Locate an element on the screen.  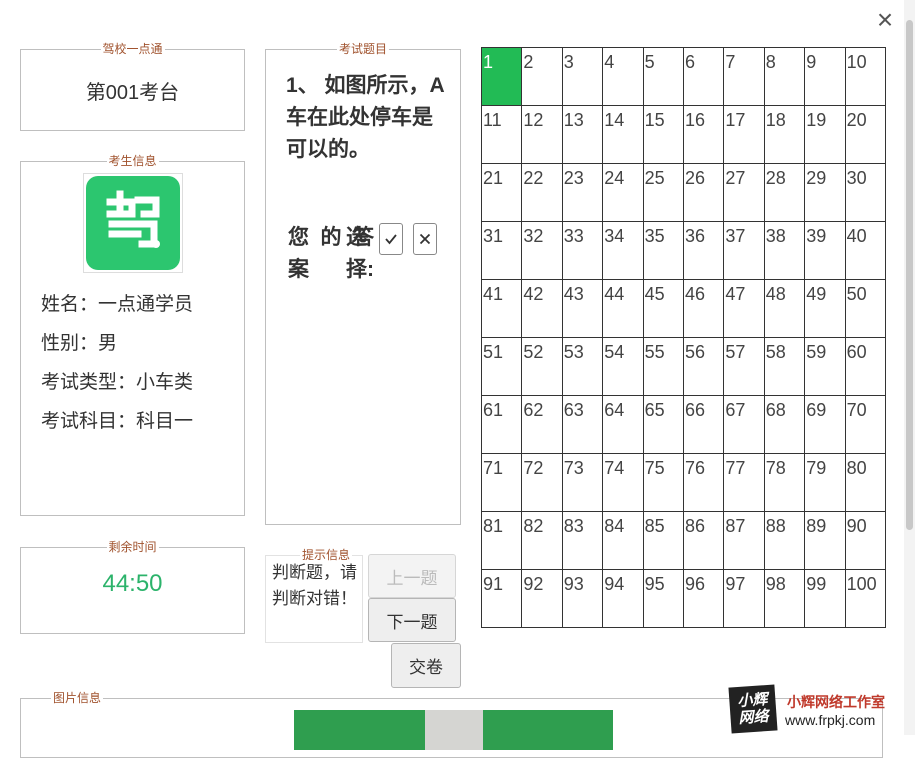
question-cell: 60 is located at coordinates (865, 367).